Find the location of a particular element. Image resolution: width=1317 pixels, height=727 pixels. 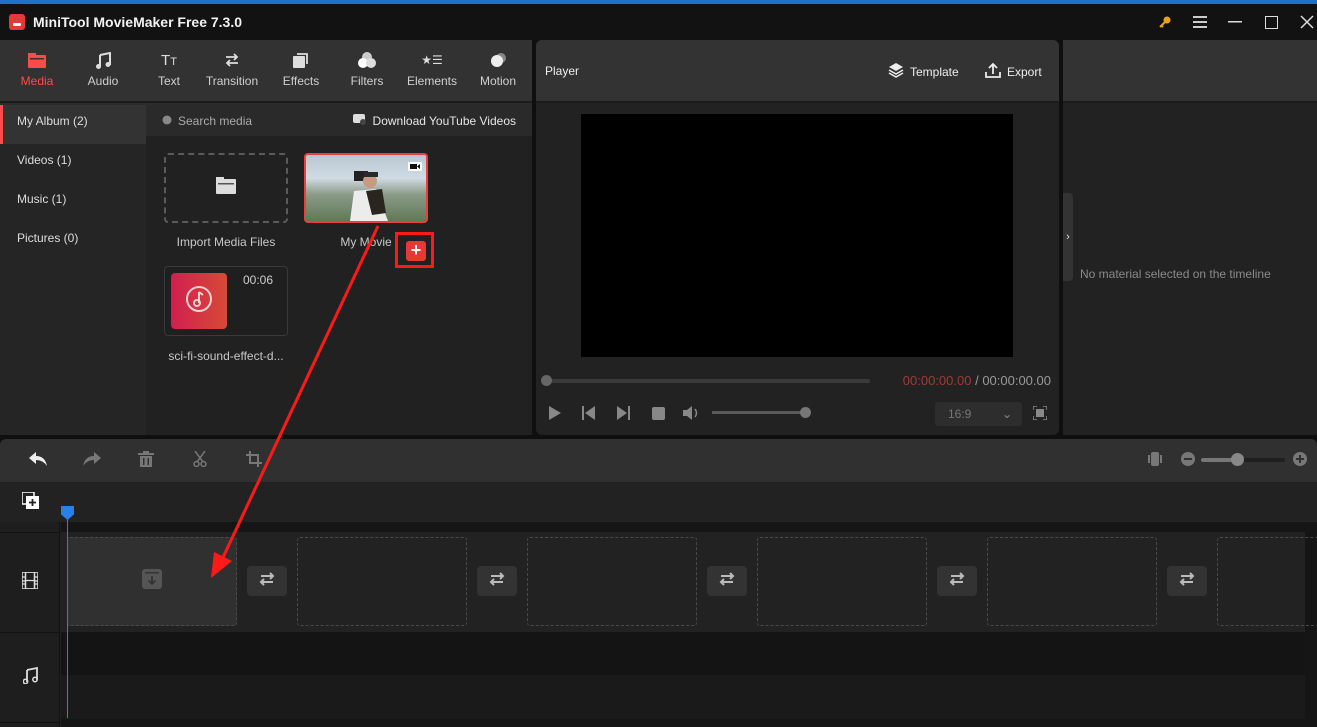

audio-track-lower is located at coordinates (683, 697).